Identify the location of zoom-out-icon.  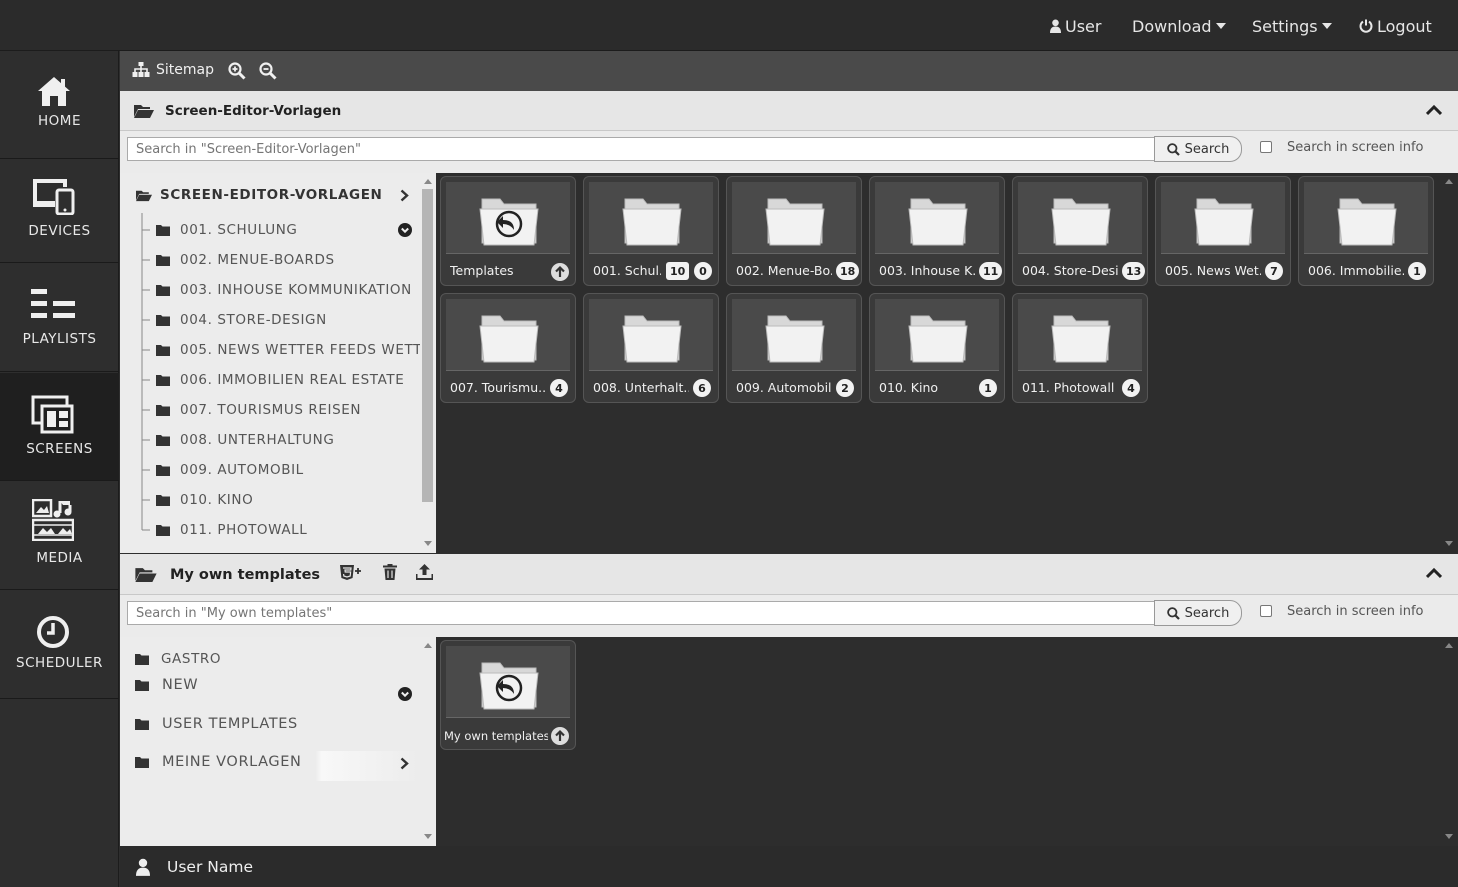
(268, 71).